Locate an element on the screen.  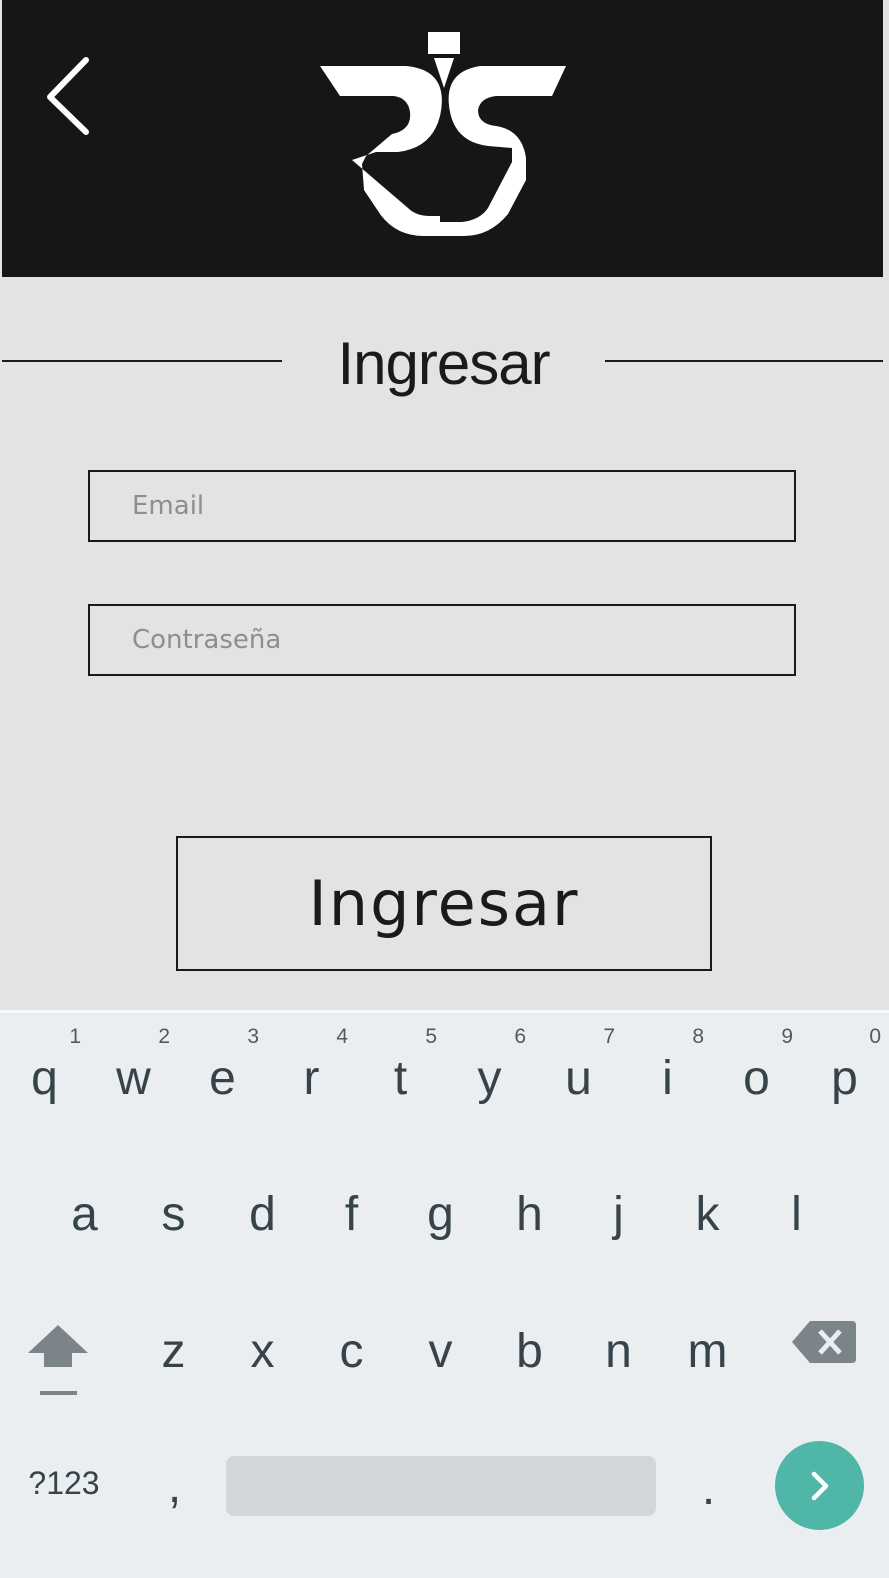
key-g: g is located at coordinates (440, 1221).